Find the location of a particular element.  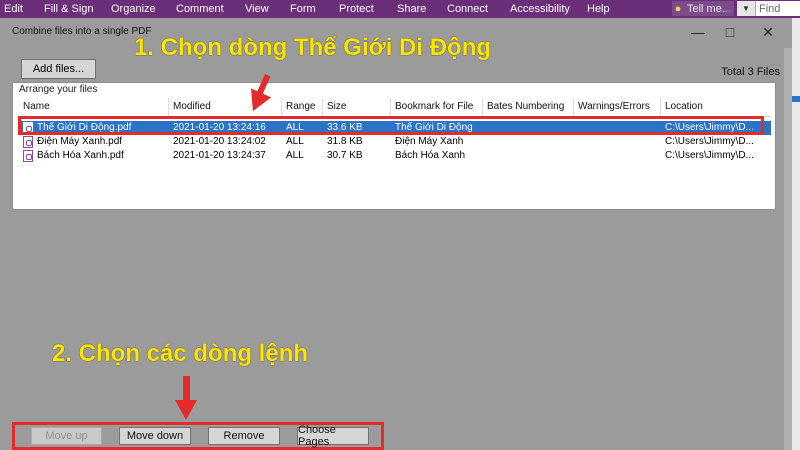

cell-bookmark: Bách Hóa Xanh is located at coordinates (430, 155).